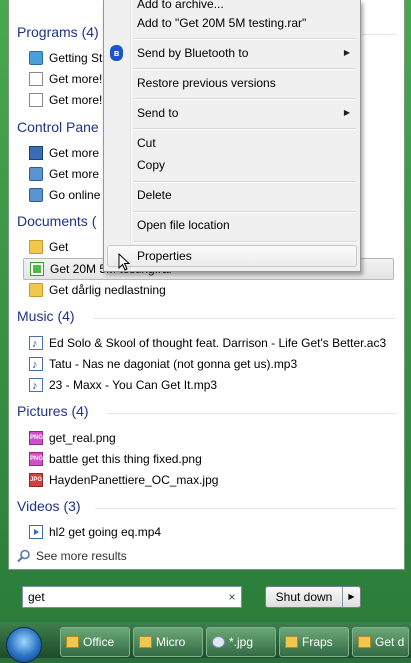 Image resolution: width=411 pixels, height=663 pixels. Describe the element at coordinates (192, 53) in the screenshot. I see `menu-item-send-by-bluetooth: Send by Bluetooth to` at that location.